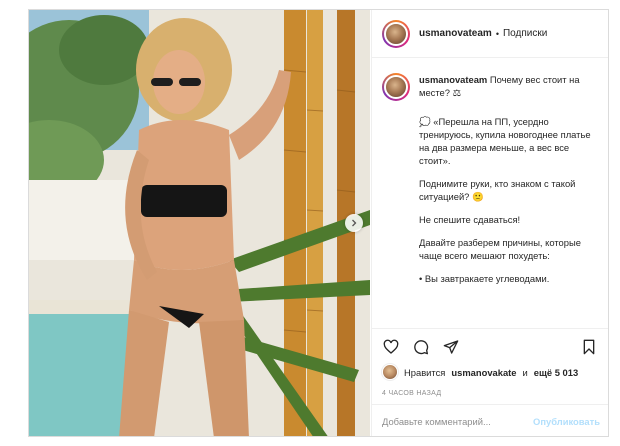 The height and width of the screenshot is (446, 620). Describe the element at coordinates (525, 372) in the screenshot. I see `likes-conjunction: и` at that location.